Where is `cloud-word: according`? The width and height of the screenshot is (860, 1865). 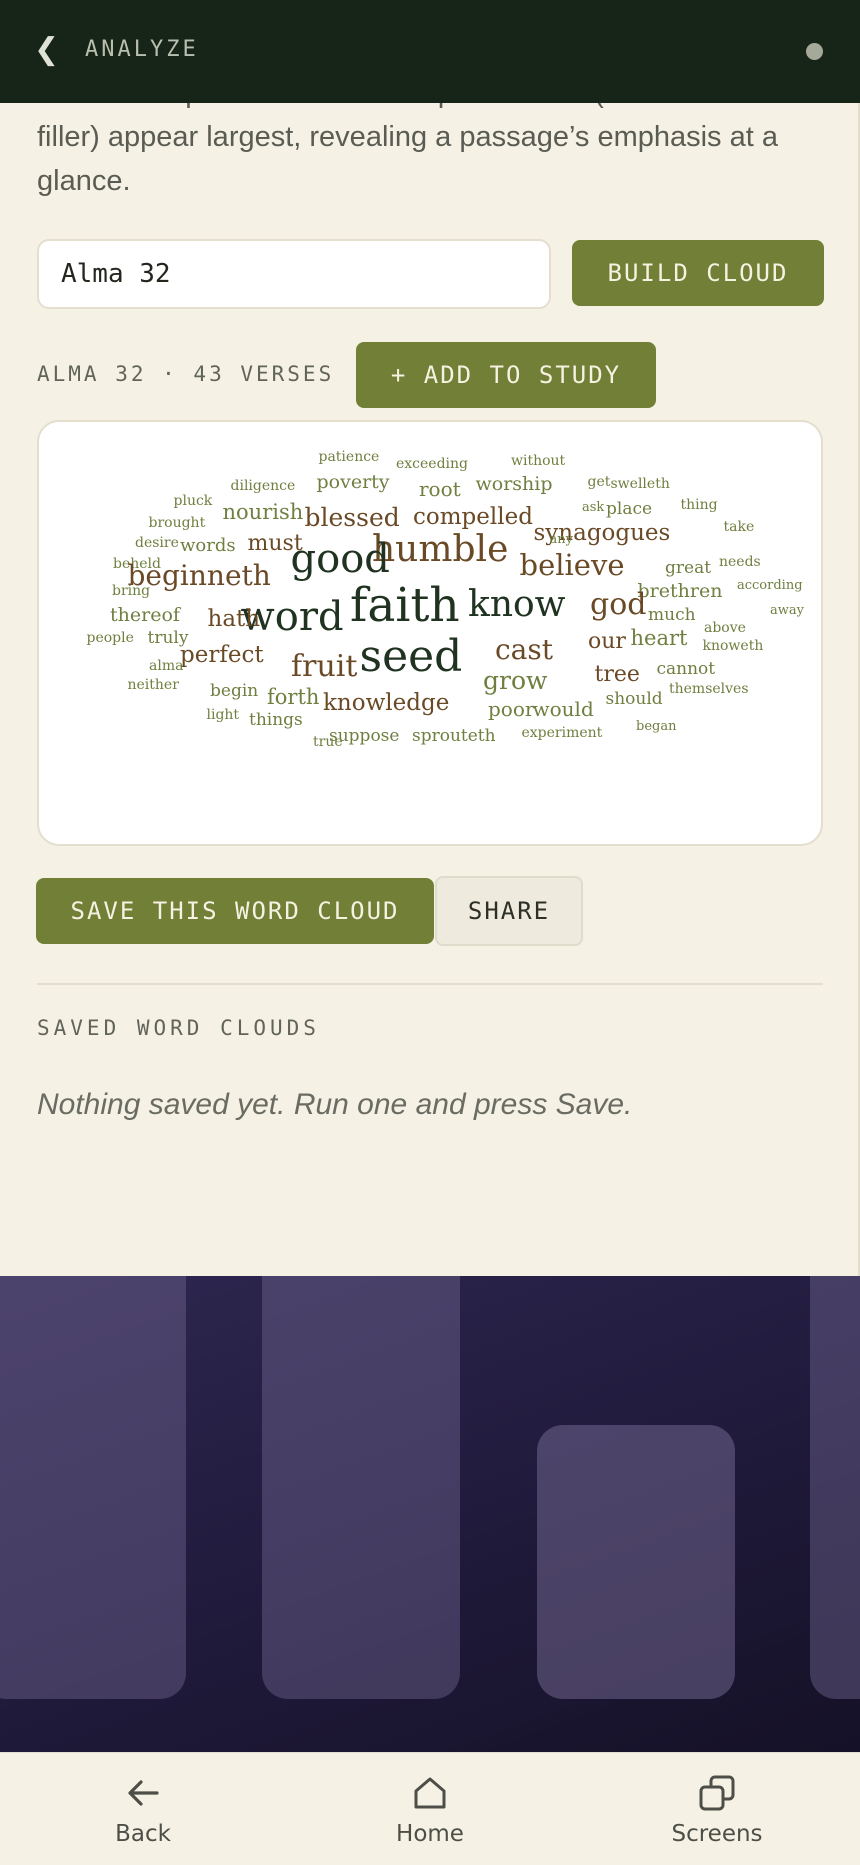
cloud-word: according is located at coordinates (770, 585).